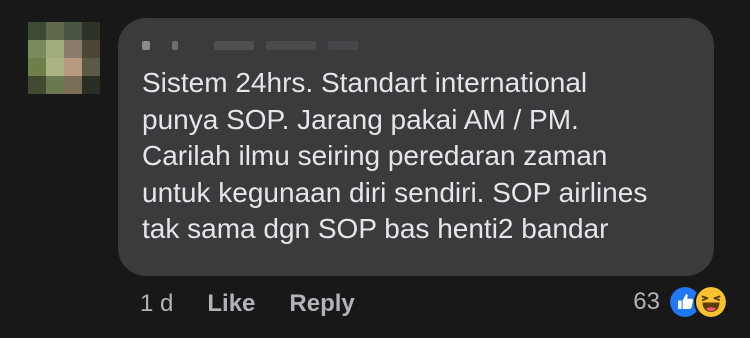 The width and height of the screenshot is (750, 338). What do you see at coordinates (680, 302) in the screenshot?
I see `reactions-summary: 63` at bounding box center [680, 302].